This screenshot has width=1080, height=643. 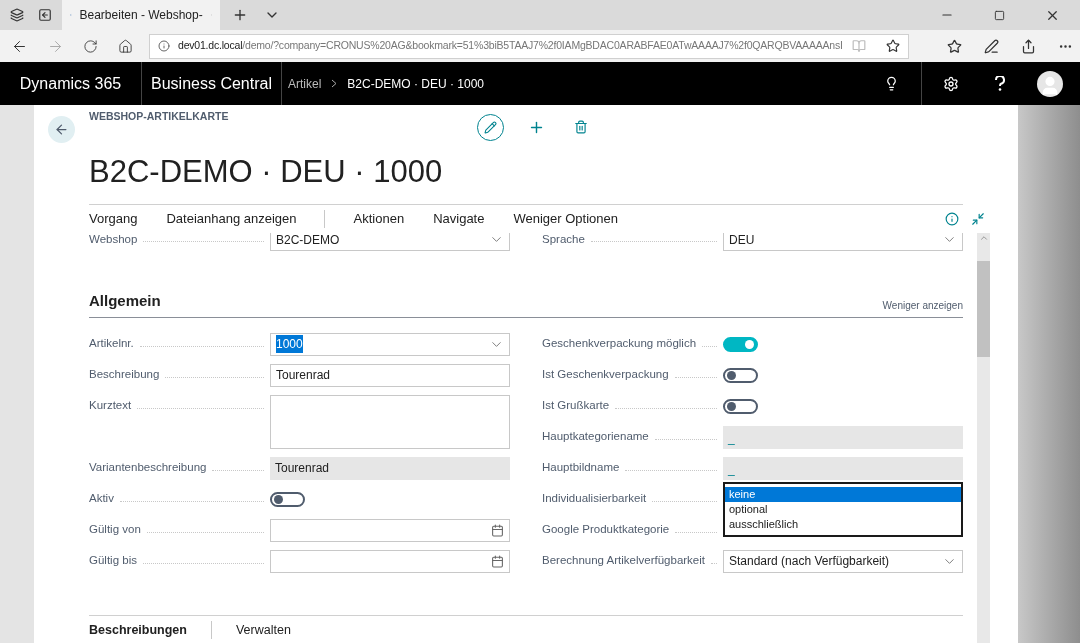 I want to click on pencil-icon, so click(x=490, y=127).